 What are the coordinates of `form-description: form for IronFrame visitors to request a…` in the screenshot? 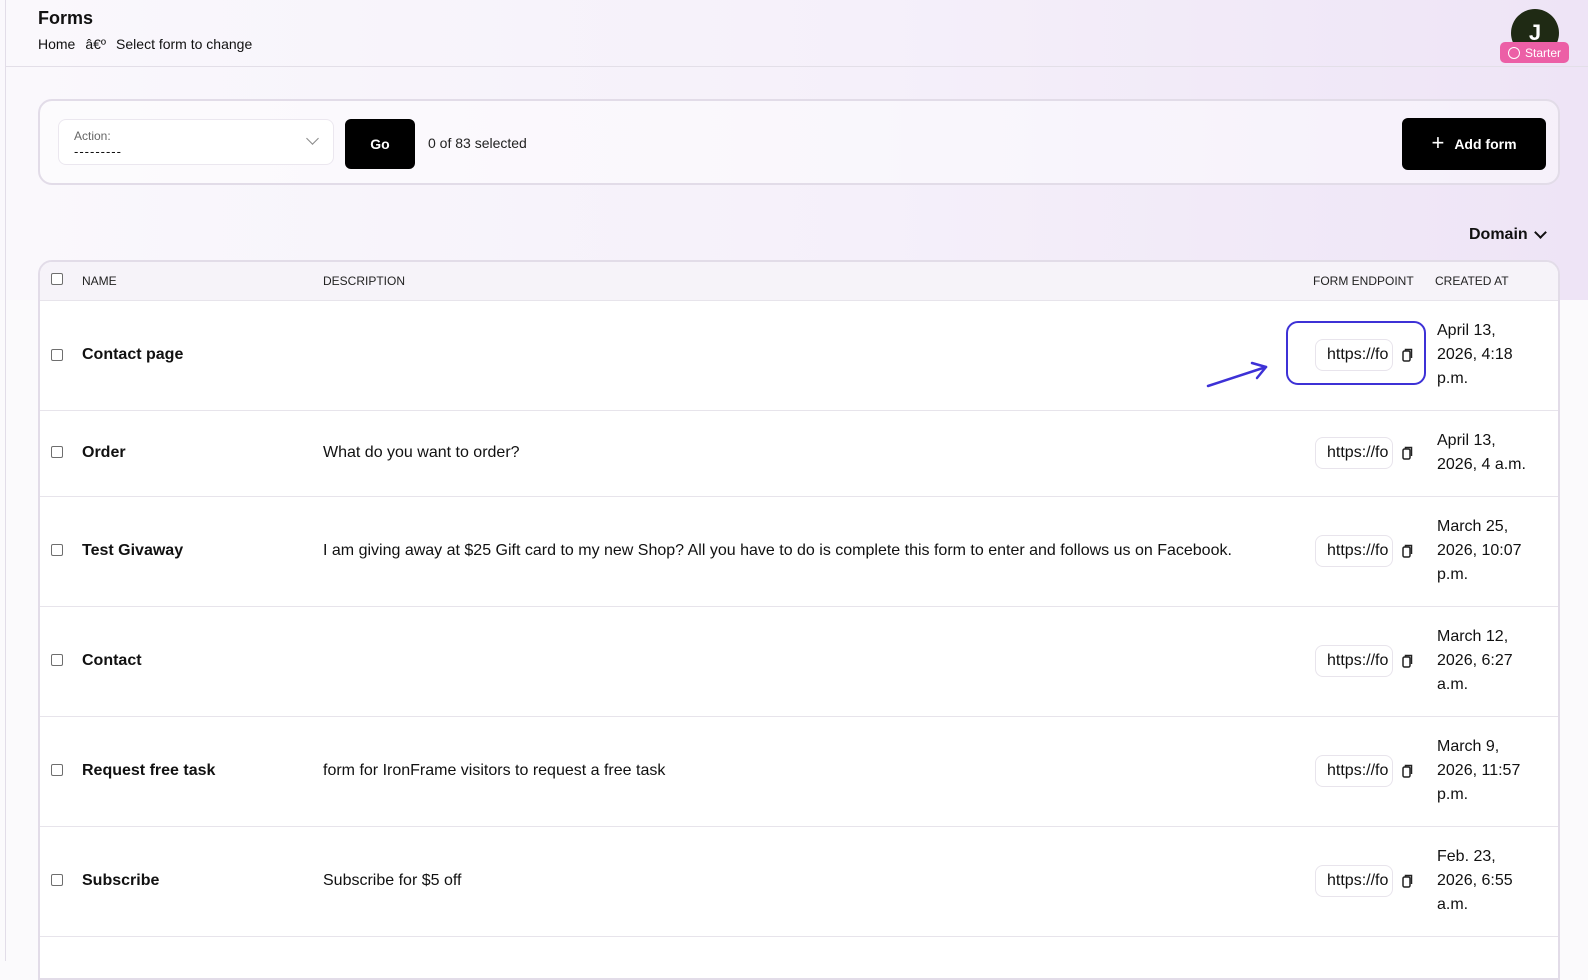 It's located at (494, 770).